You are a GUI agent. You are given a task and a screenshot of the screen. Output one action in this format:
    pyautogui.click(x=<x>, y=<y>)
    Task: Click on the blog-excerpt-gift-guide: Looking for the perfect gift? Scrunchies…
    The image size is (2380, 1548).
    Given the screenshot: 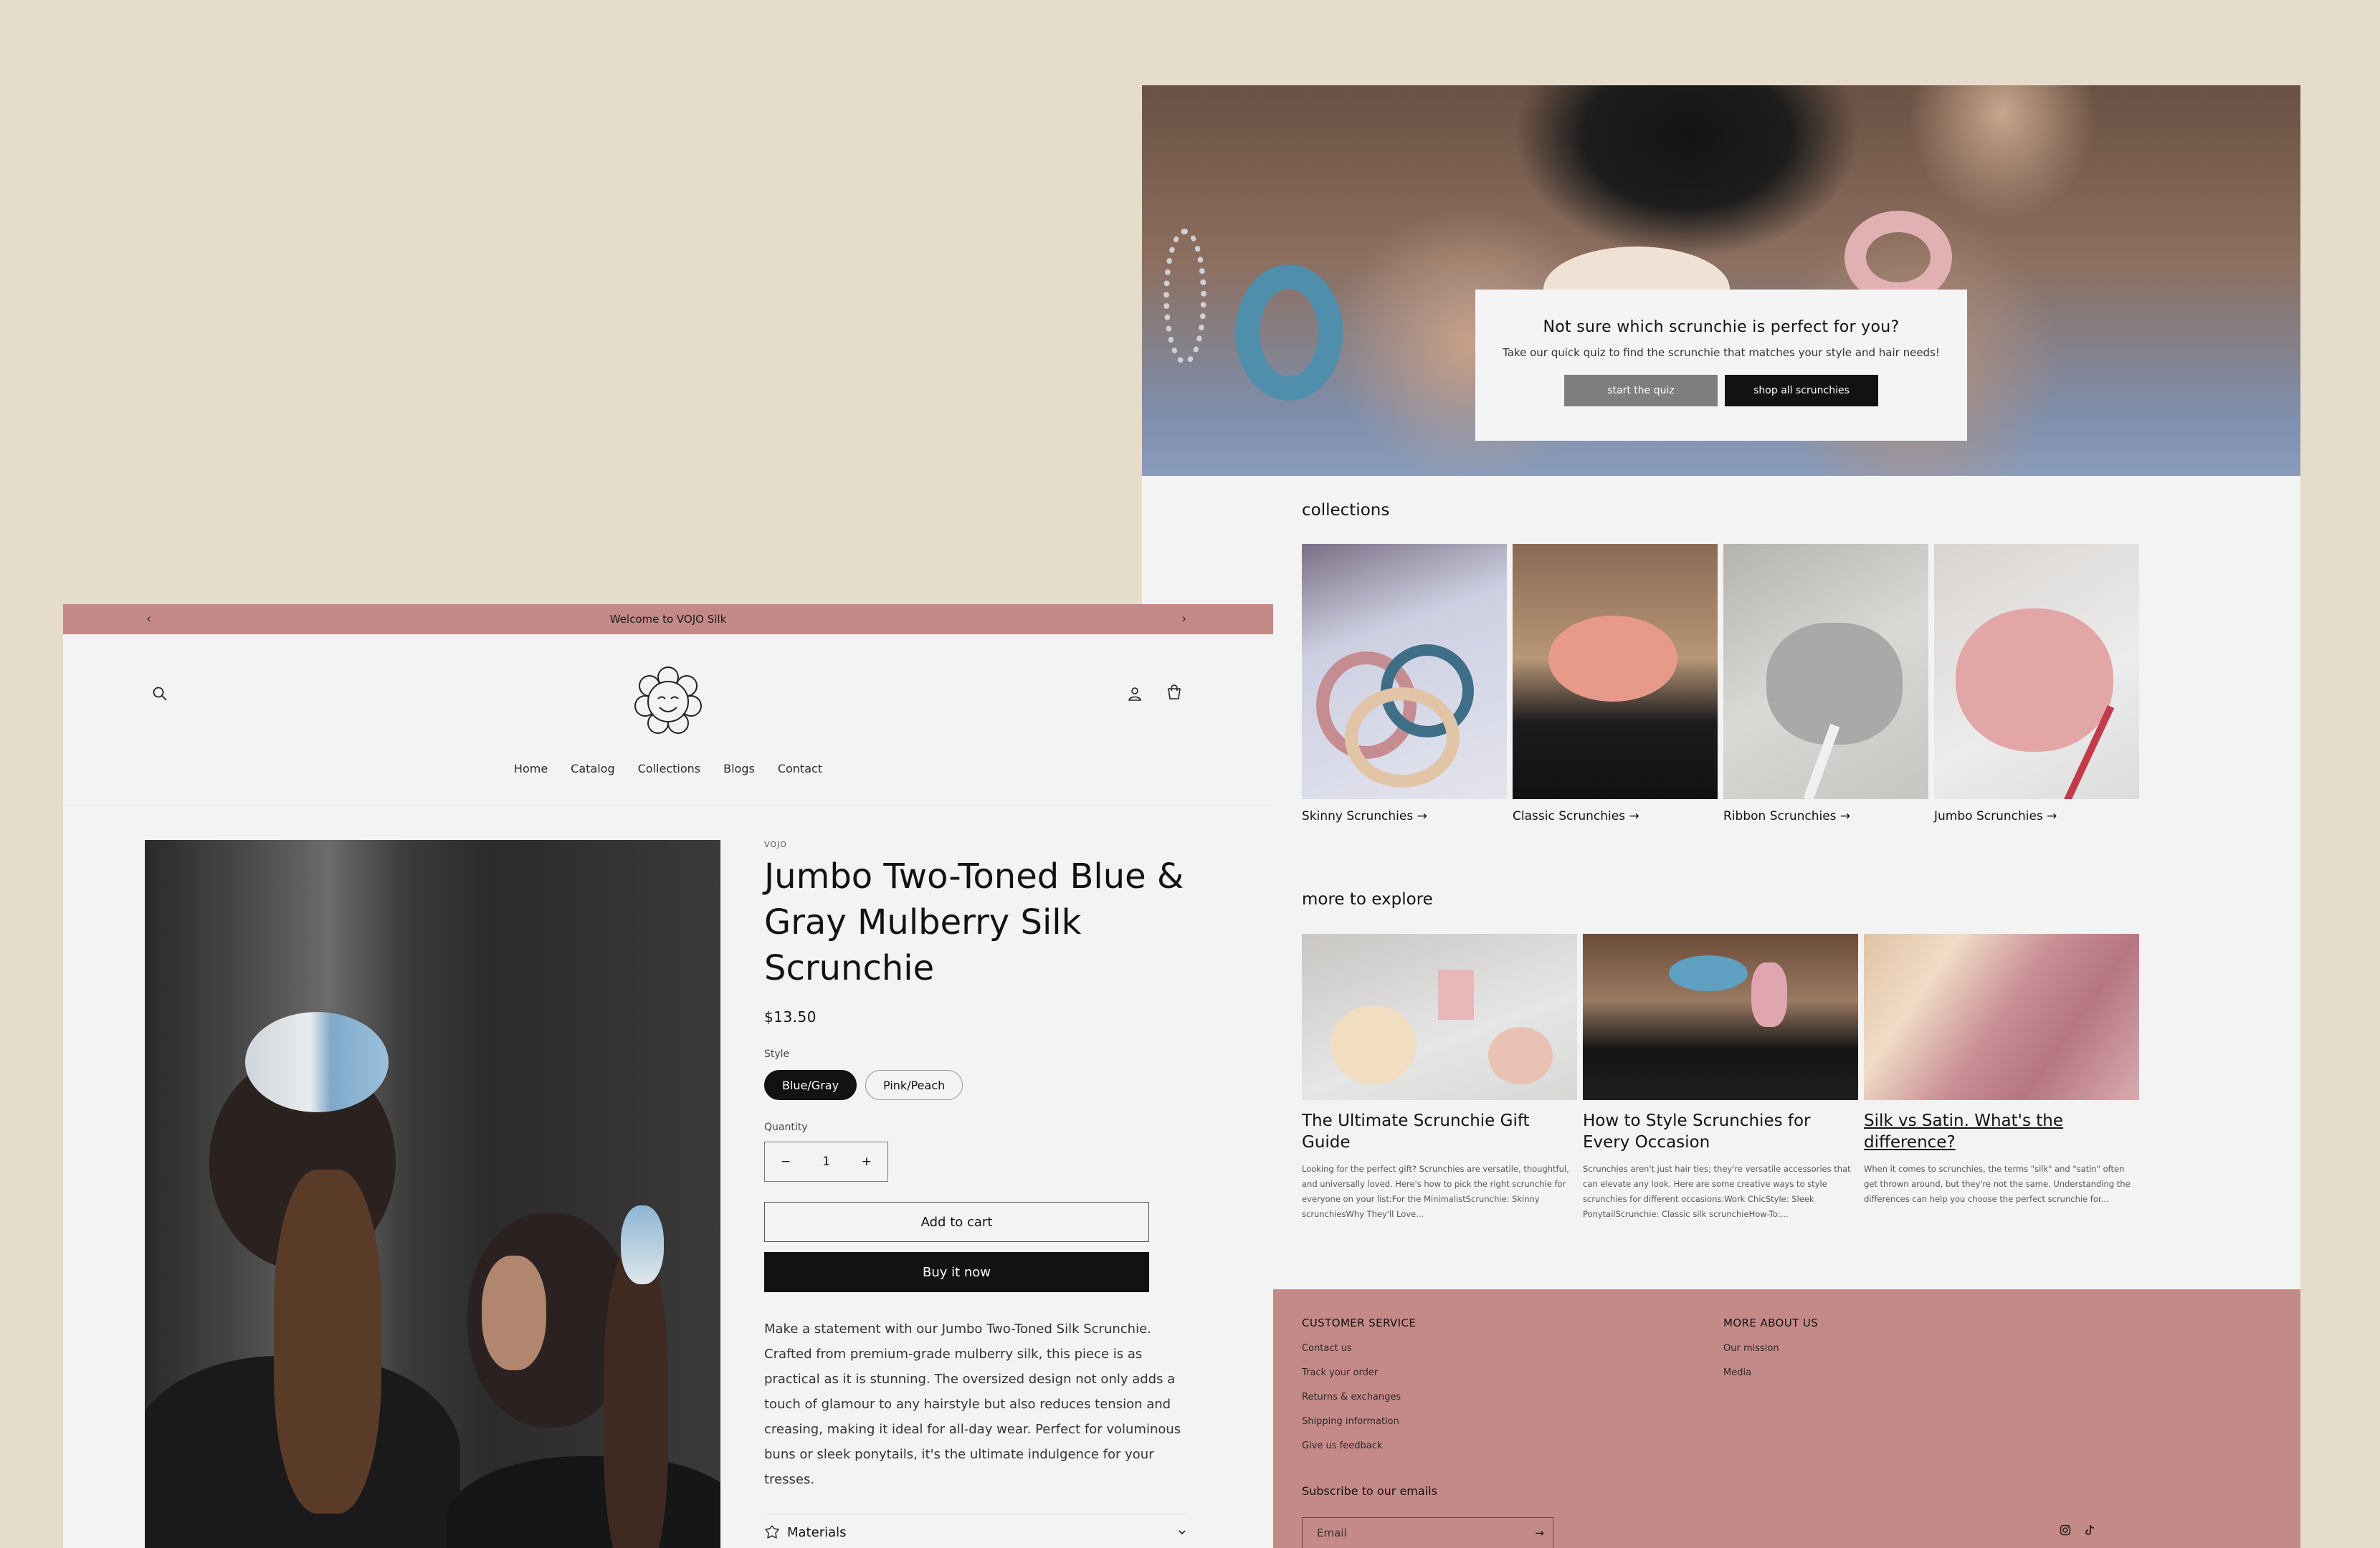 What is the action you would take?
    pyautogui.click(x=1435, y=1191)
    